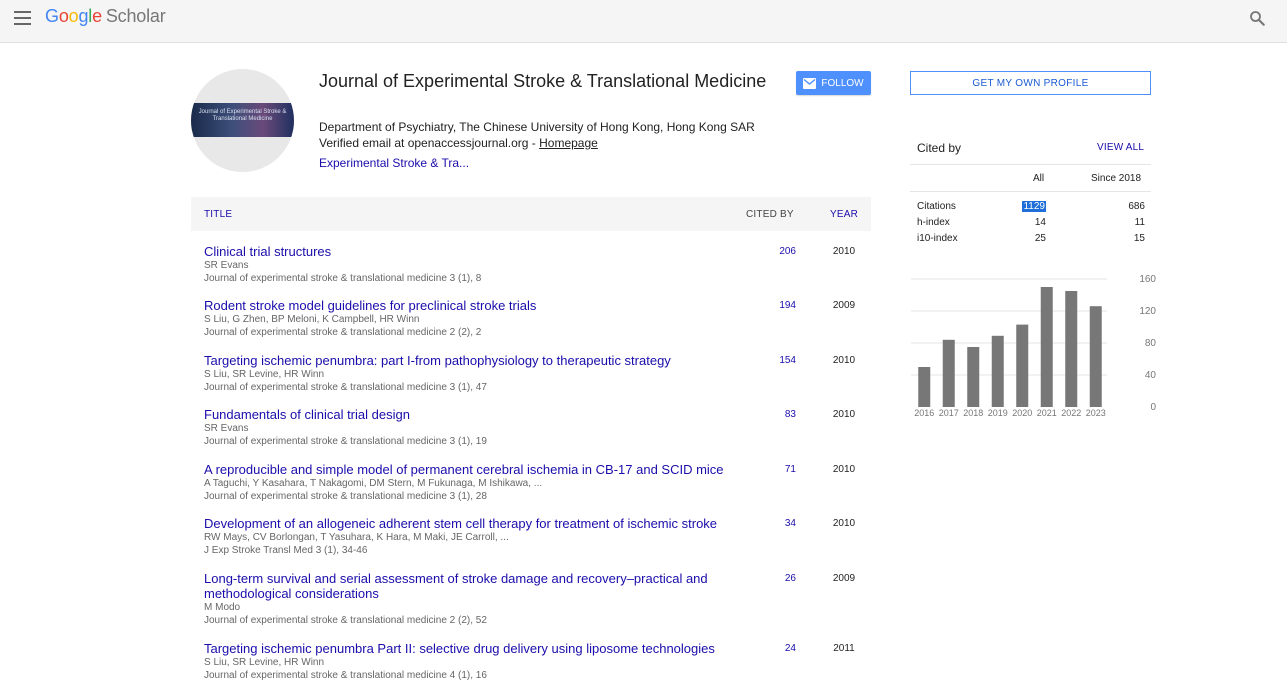 The image size is (1287, 687). Describe the element at coordinates (105, 16) in the screenshot. I see `google-scholar-logo: Google Scholar` at that location.